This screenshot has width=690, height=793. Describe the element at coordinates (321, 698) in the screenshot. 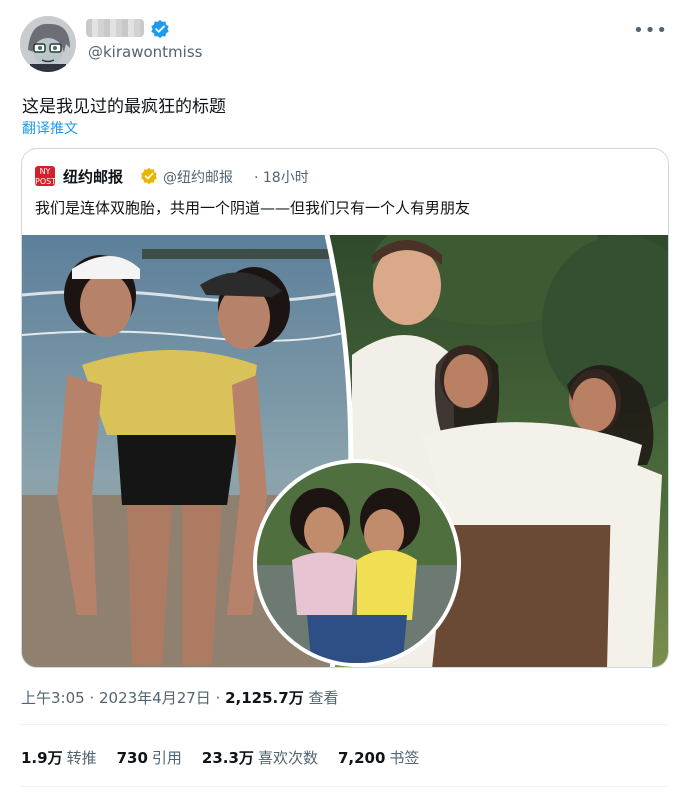

I see `views-label: 查看` at that location.